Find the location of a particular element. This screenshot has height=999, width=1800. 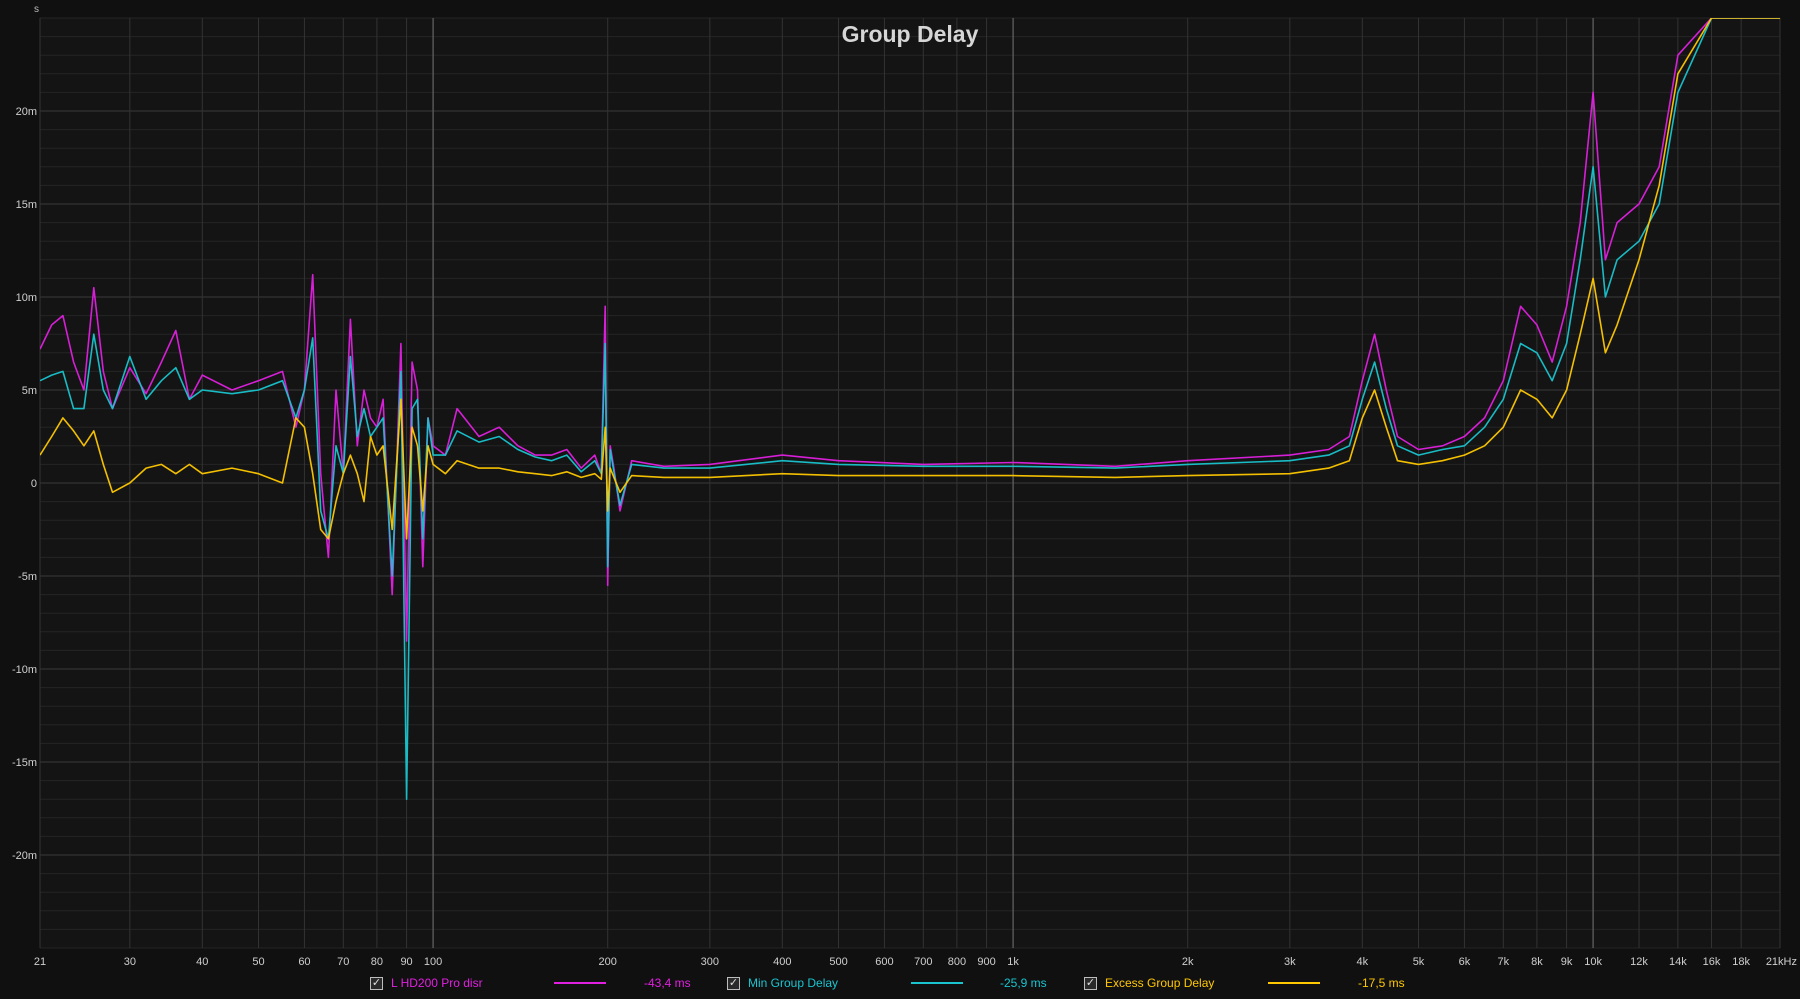

x-tick-label: 30 is located at coordinates (130, 962).